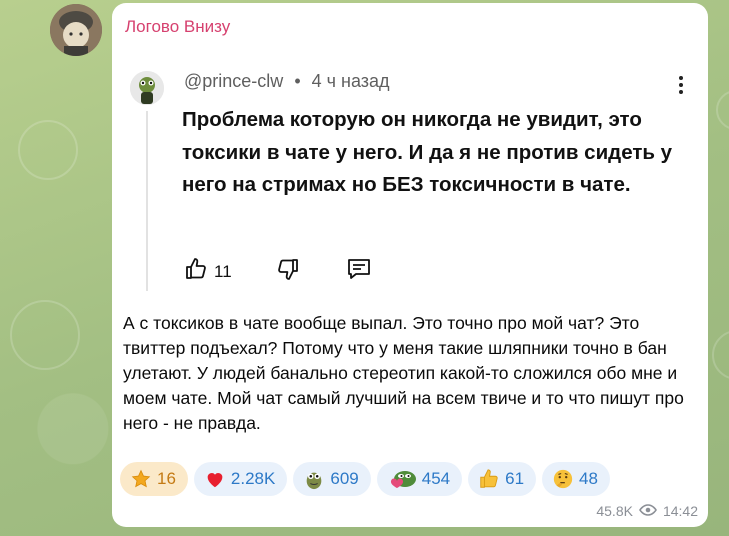 This screenshot has width=729, height=536. I want to click on comment-time: 4 ч назад, so click(350, 81).